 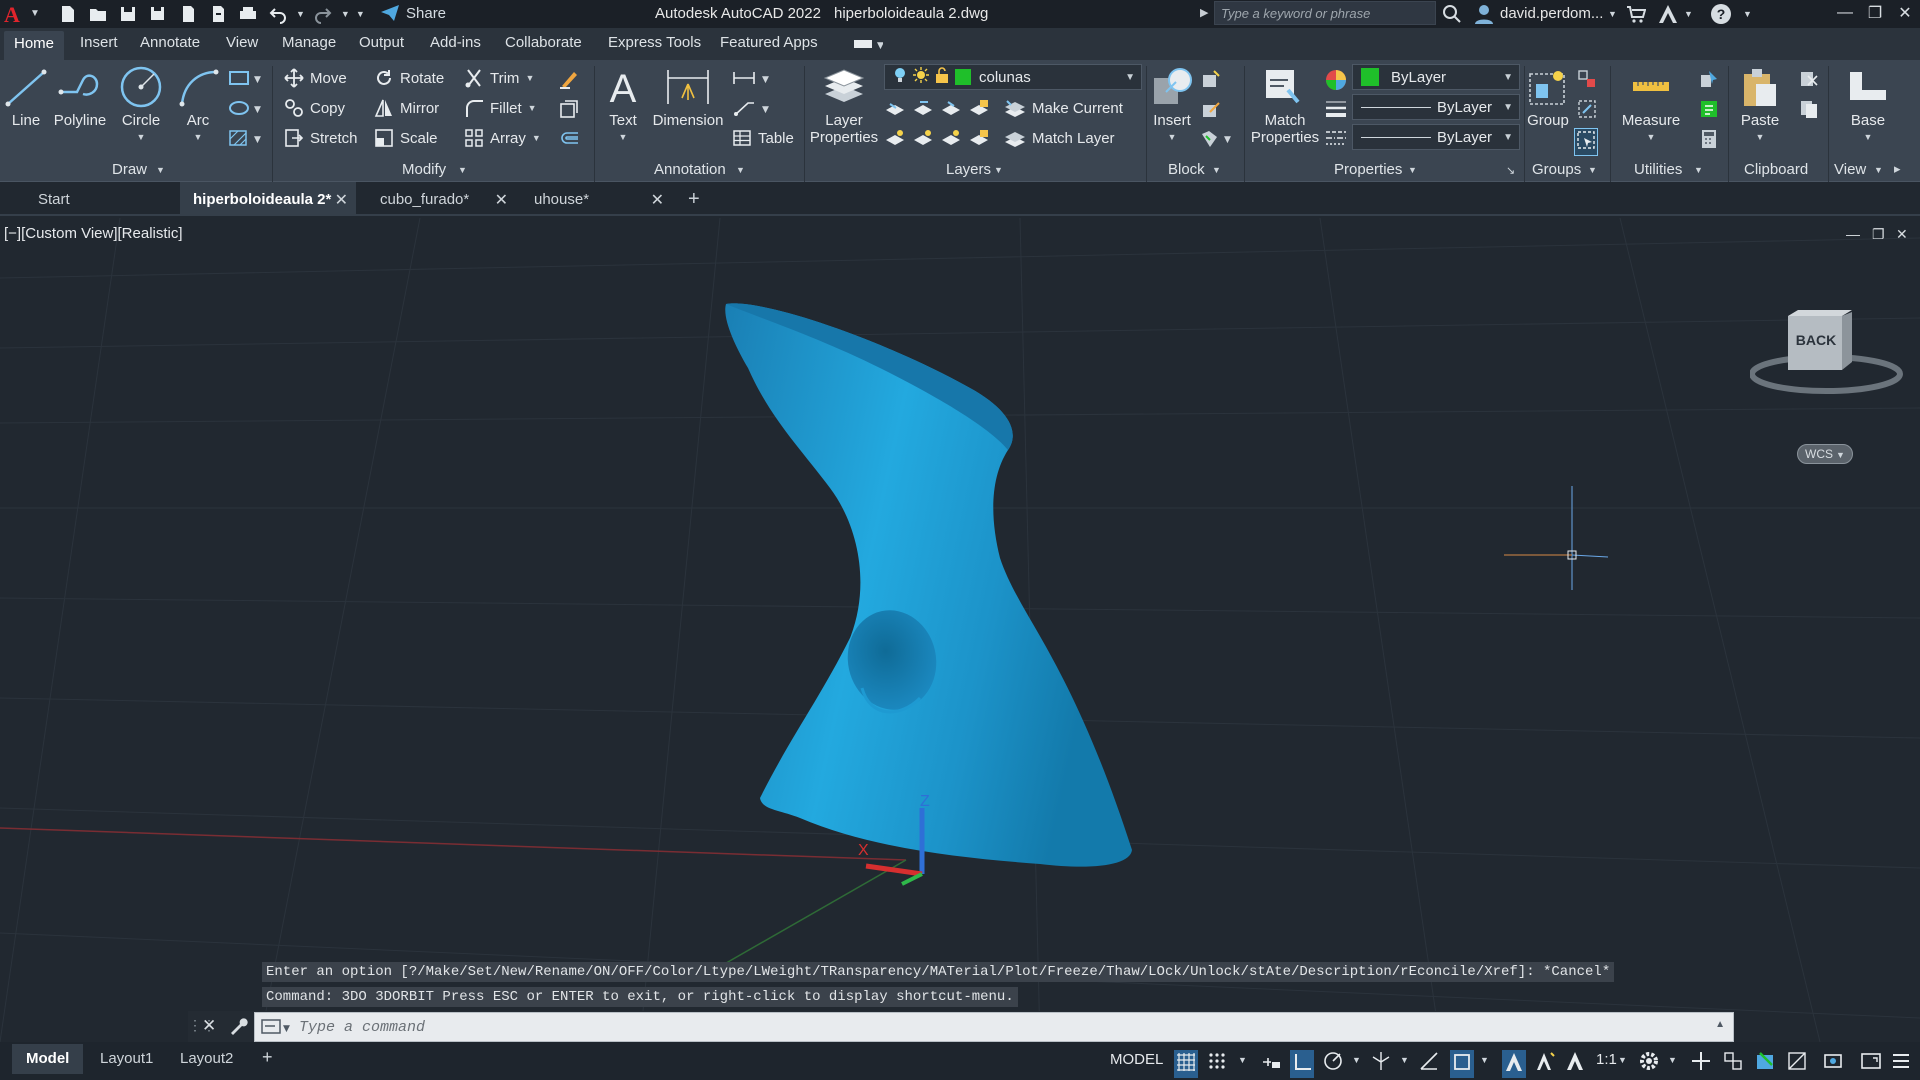 What do you see at coordinates (998, 170) in the screenshot?
I see `layers-panel-expand-icon: ▼` at bounding box center [998, 170].